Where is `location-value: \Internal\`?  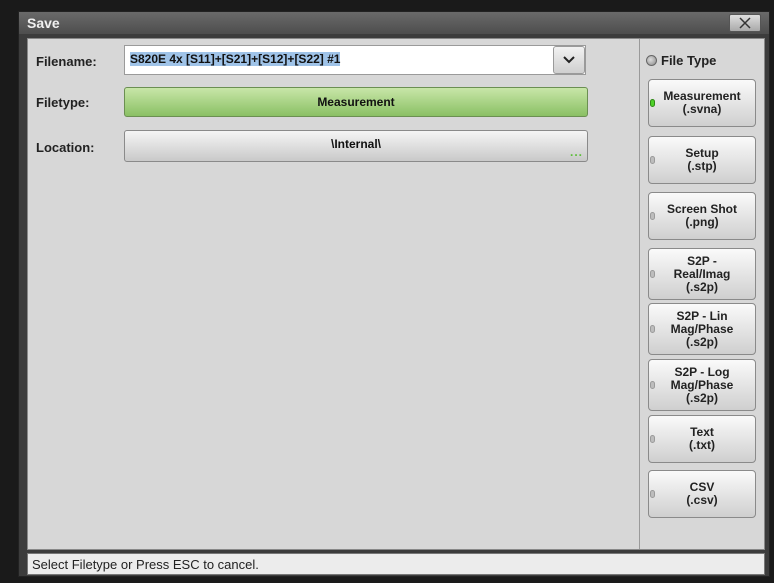
location-value: \Internal\ is located at coordinates (355, 144).